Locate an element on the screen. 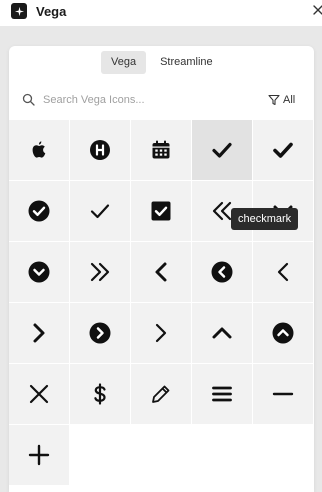  chevron-right-icon is located at coordinates (39, 333).